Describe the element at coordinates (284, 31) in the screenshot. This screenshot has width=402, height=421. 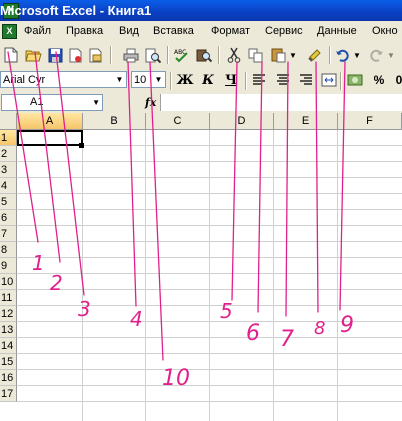
I see `menu-tools: Сервис` at that location.